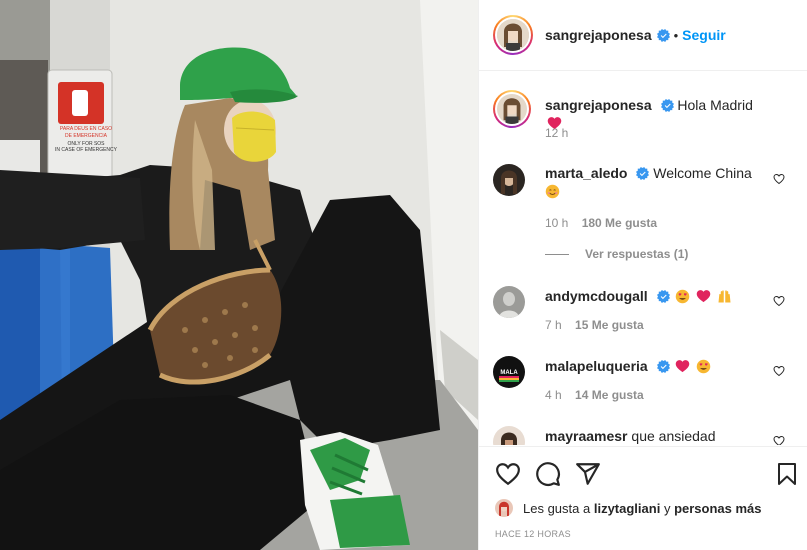 The image size is (807, 550). I want to click on comment-username: malapeluqueria, so click(596, 366).